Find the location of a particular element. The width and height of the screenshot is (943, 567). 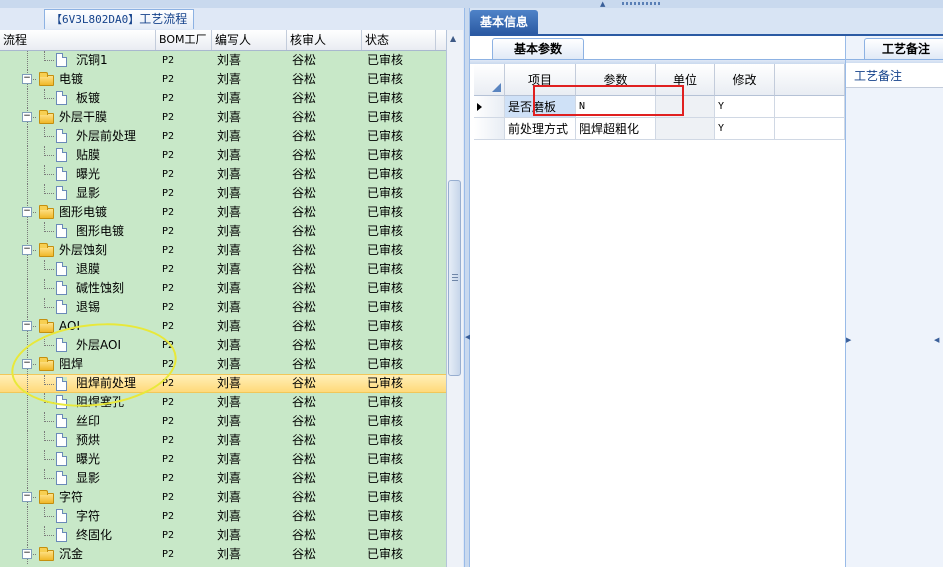

tree-item-row: 退膜 P2 刘喜 谷松 已审核 is located at coordinates (223, 269).